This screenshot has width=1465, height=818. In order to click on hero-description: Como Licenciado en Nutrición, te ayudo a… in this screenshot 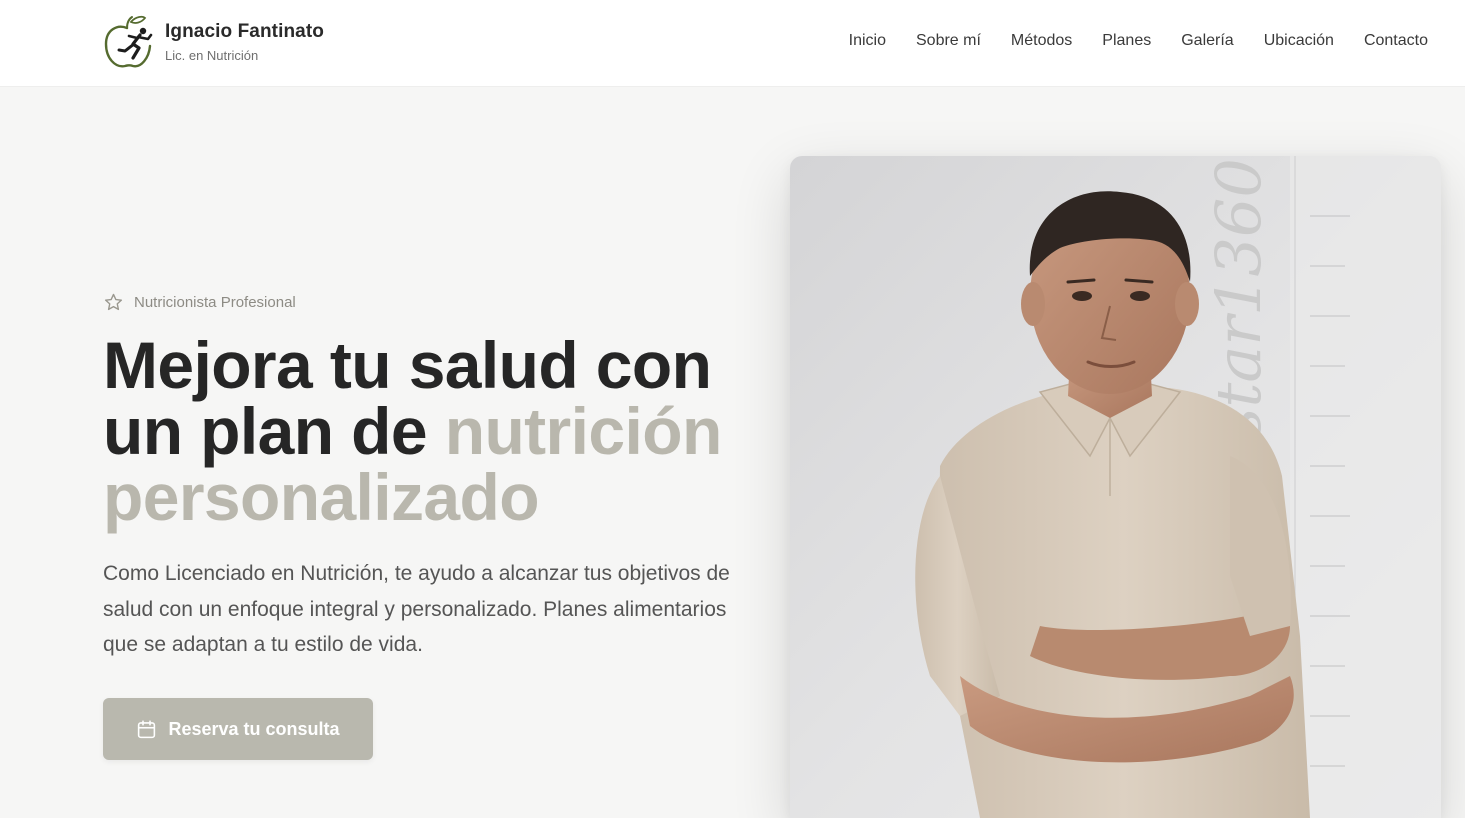, I will do `click(416, 609)`.